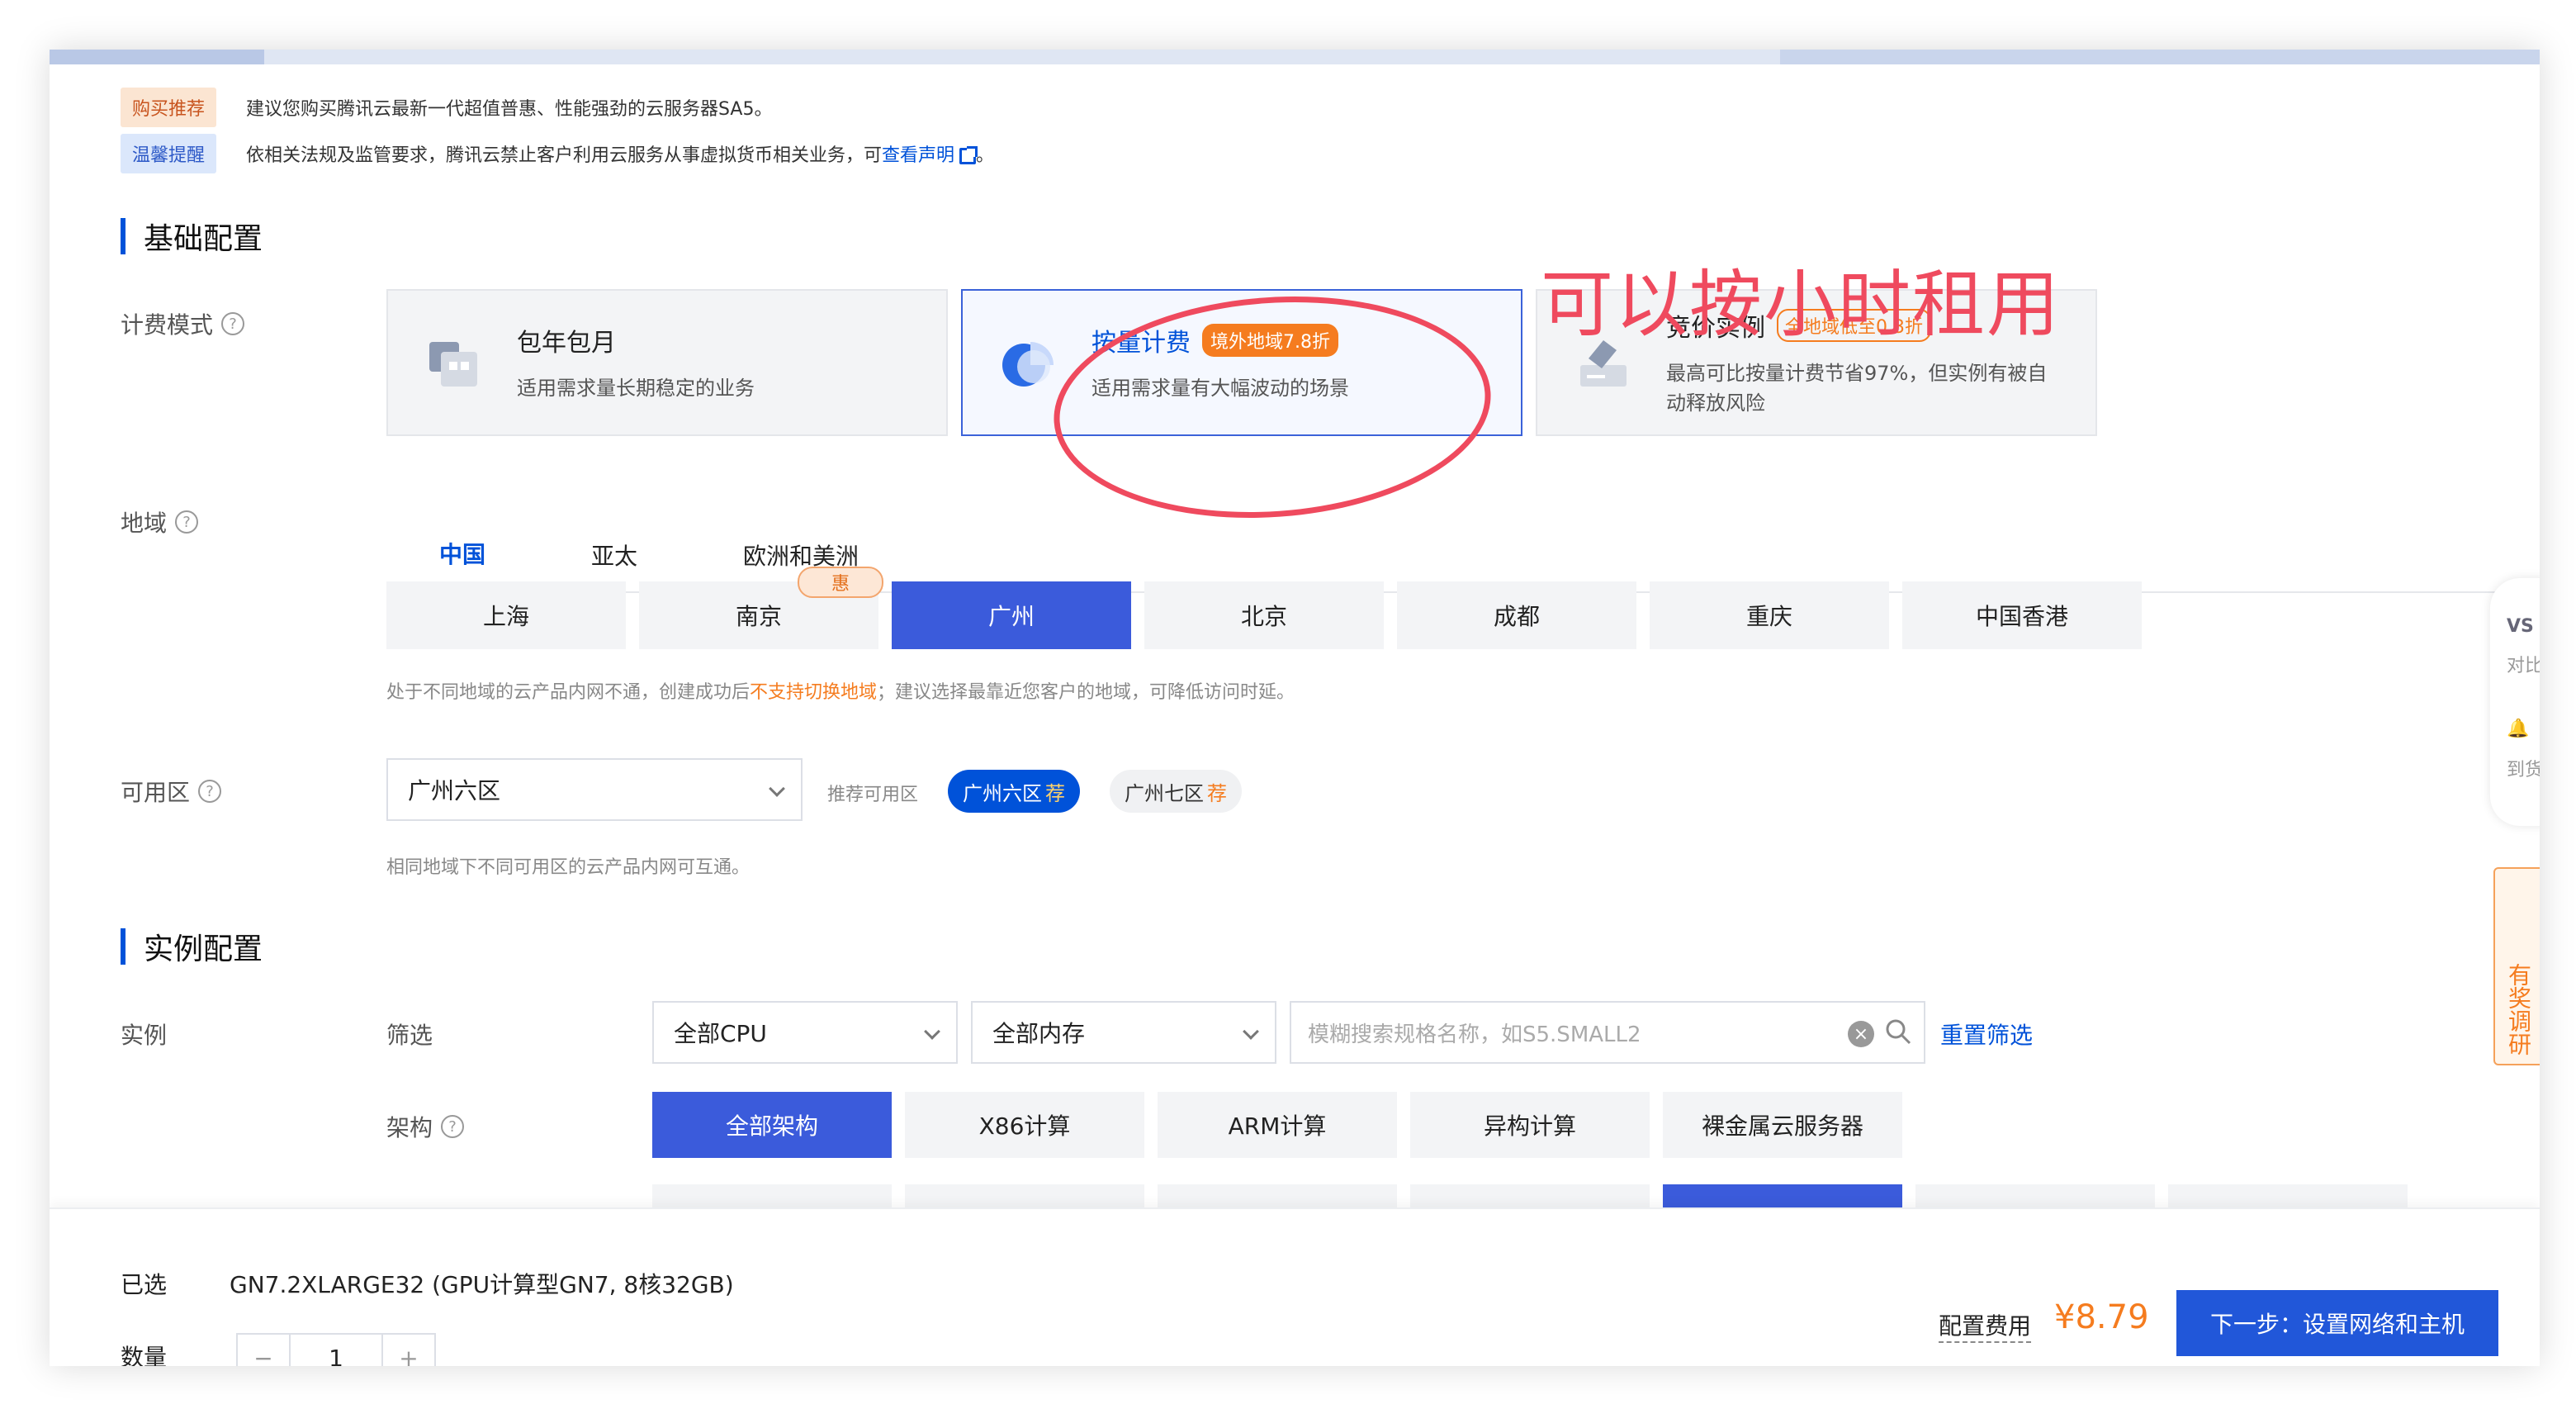 Image resolution: width=2576 pixels, height=1409 pixels. Describe the element at coordinates (1164, 793) in the screenshot. I see `rec-zone-name: 广州七区` at that location.